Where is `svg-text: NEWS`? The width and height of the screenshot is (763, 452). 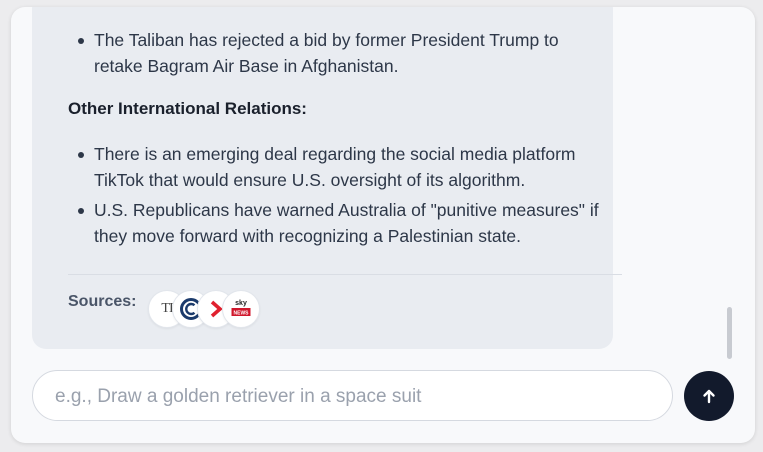
svg-text: NEWS is located at coordinates (242, 313).